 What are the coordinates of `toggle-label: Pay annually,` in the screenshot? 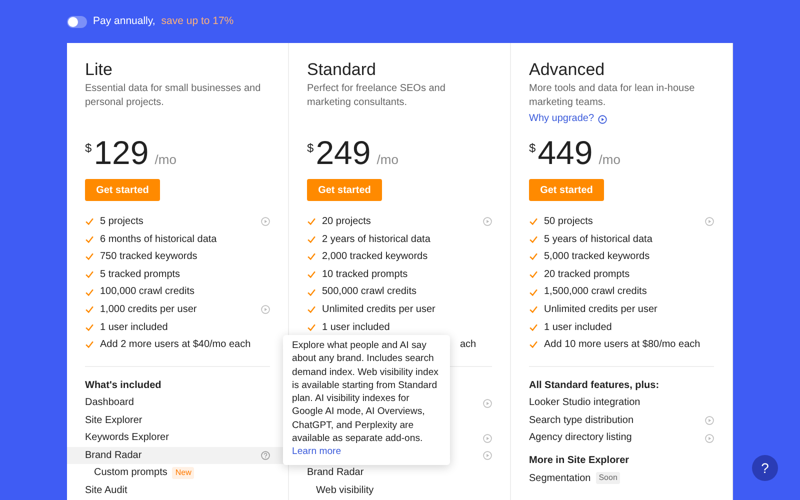 It's located at (124, 21).